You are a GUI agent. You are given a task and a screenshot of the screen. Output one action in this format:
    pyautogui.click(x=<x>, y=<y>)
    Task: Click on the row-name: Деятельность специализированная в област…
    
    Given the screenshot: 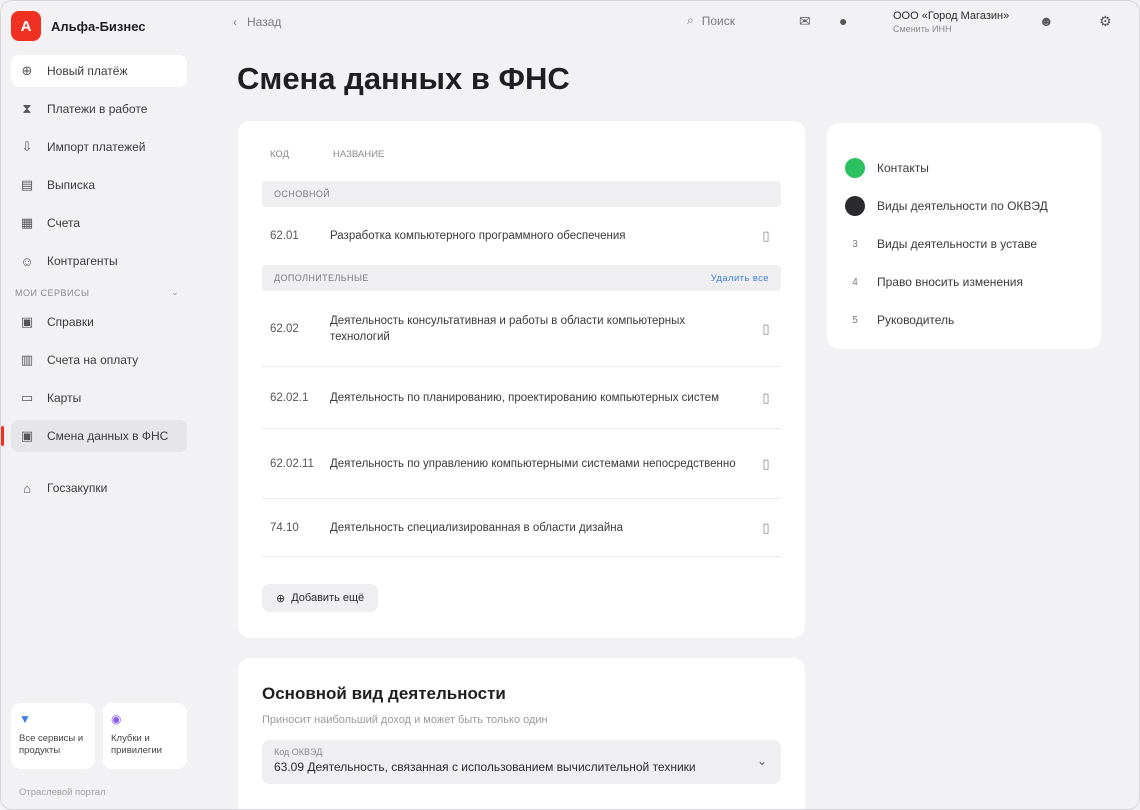 What is the action you would take?
    pyautogui.click(x=476, y=527)
    